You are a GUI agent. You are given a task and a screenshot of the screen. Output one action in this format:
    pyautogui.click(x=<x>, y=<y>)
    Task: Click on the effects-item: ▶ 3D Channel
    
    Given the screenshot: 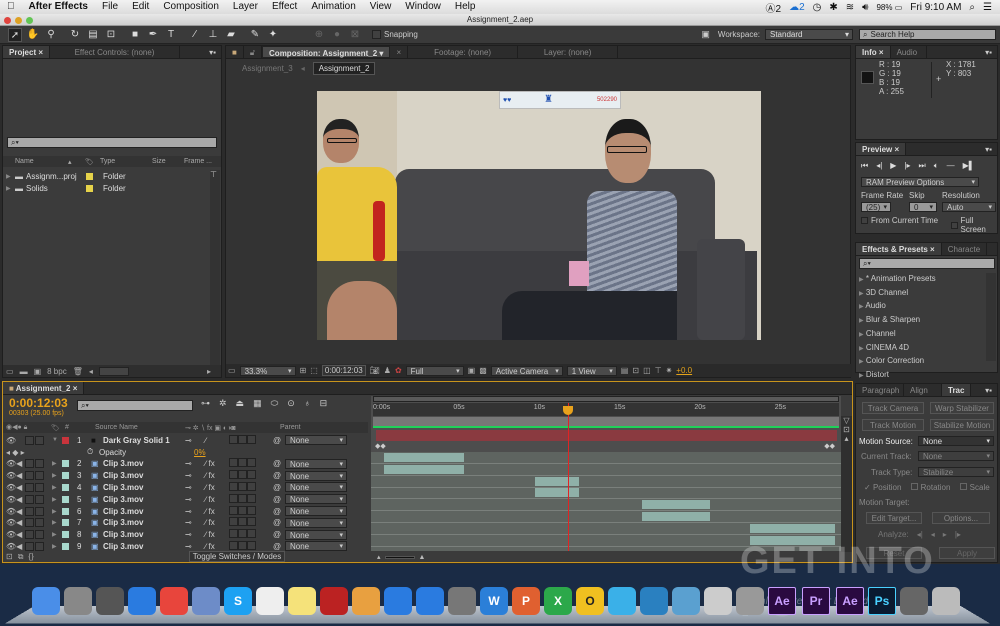 What is the action you would take?
    pyautogui.click(x=921, y=294)
    